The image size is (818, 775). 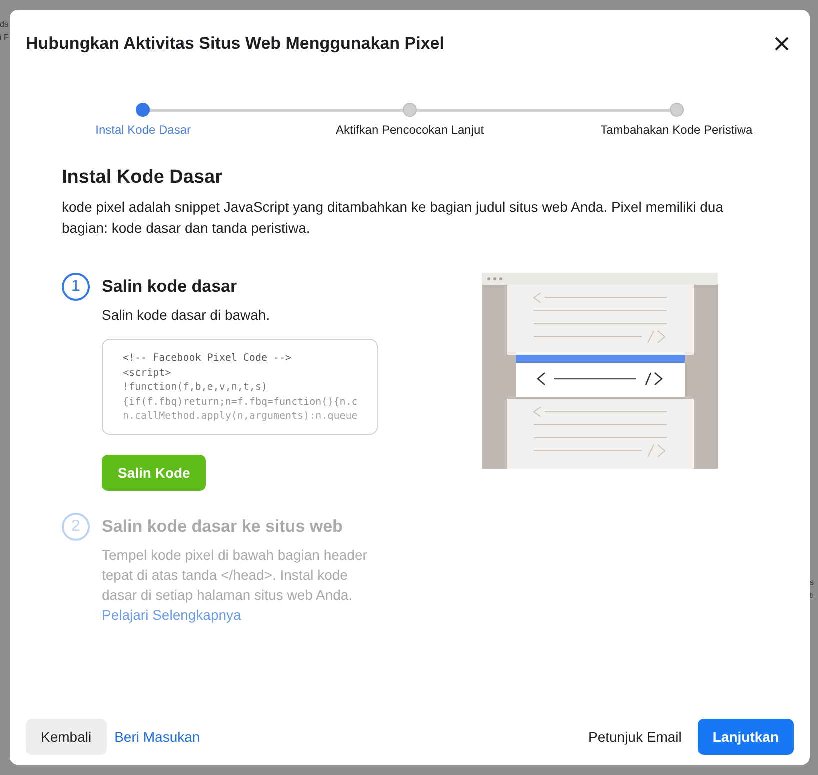 I want to click on learn-more-link: Pelajari Selengkapnya, so click(x=242, y=615).